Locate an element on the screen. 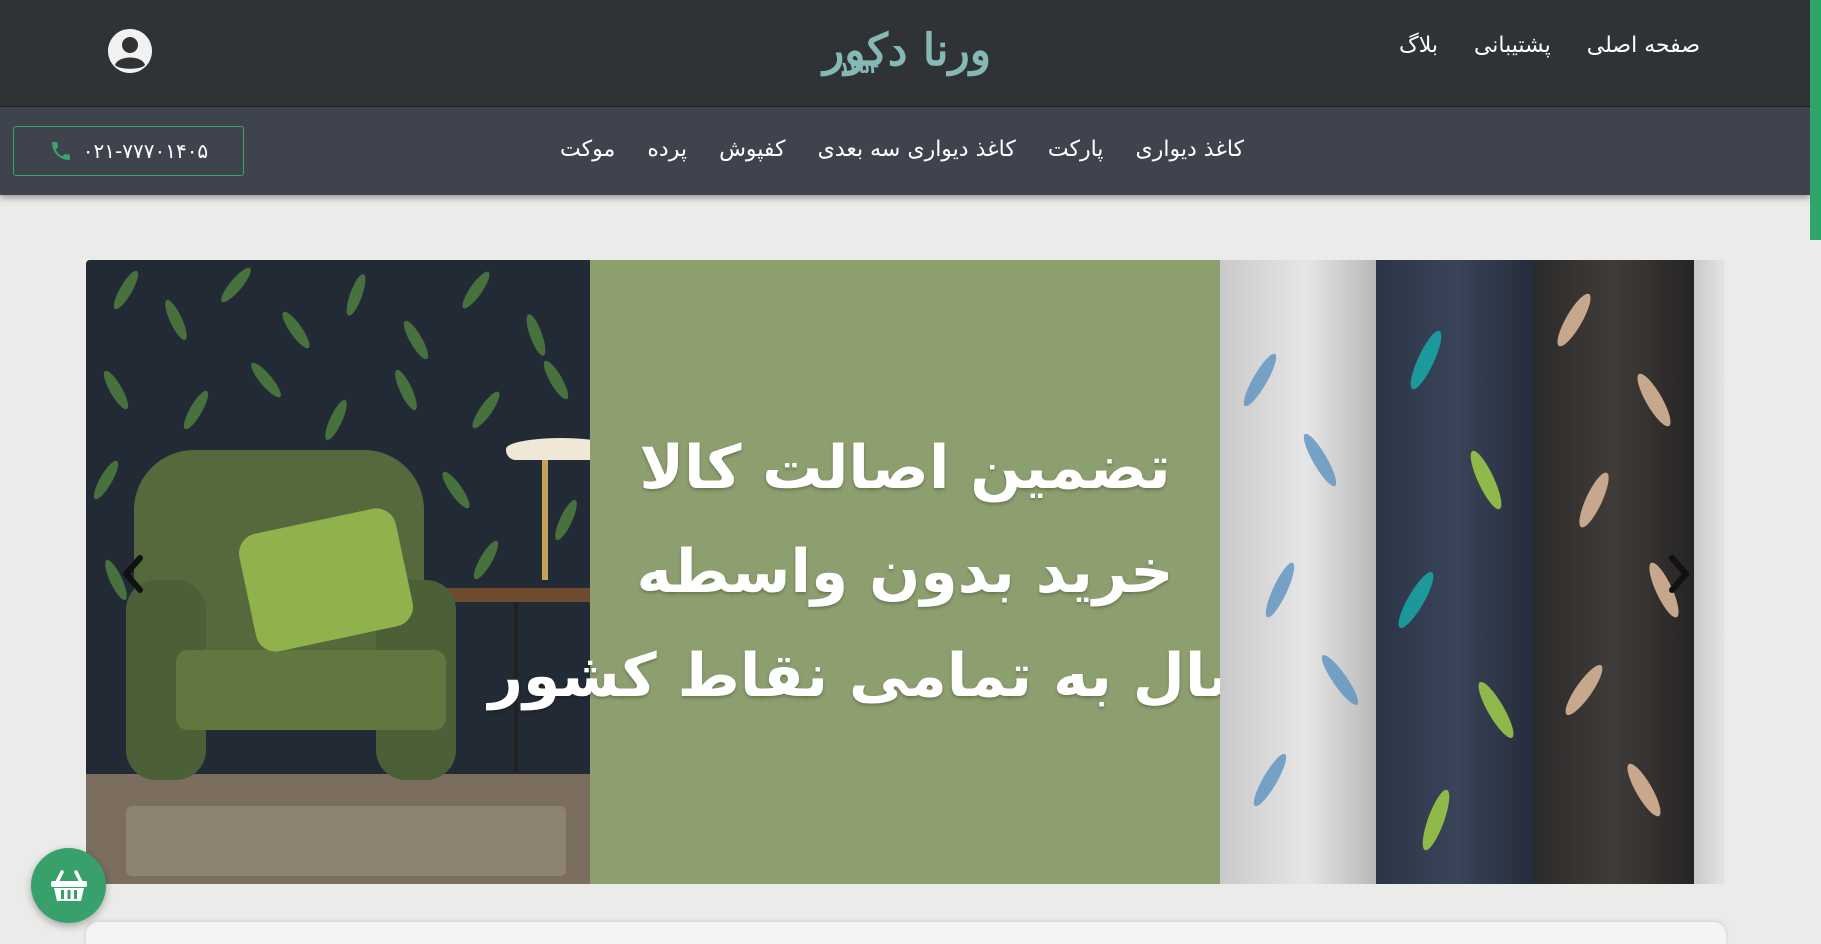 The height and width of the screenshot is (944, 1821). user-account-icon is located at coordinates (130, 51).